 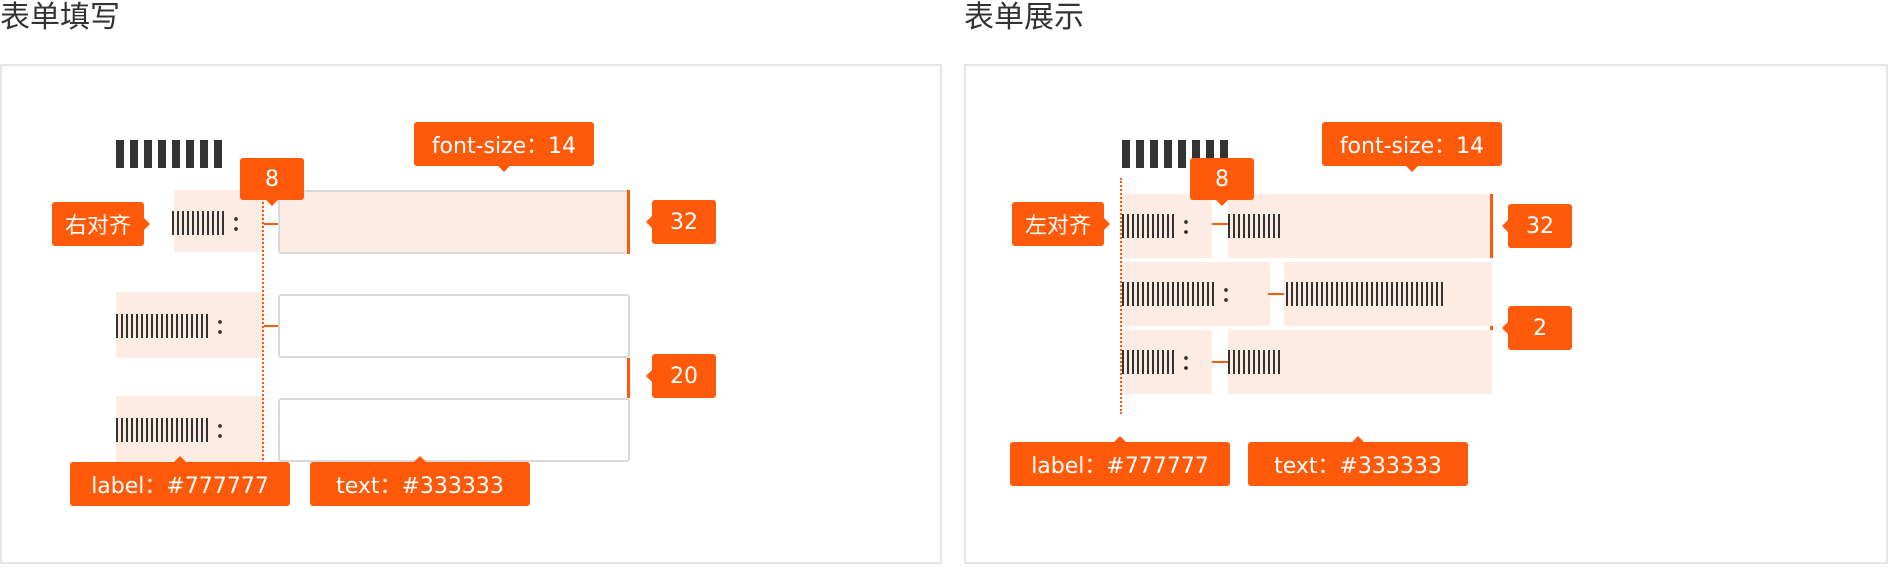 I want to click on form-display-title: 表单展示, so click(x=1024, y=17).